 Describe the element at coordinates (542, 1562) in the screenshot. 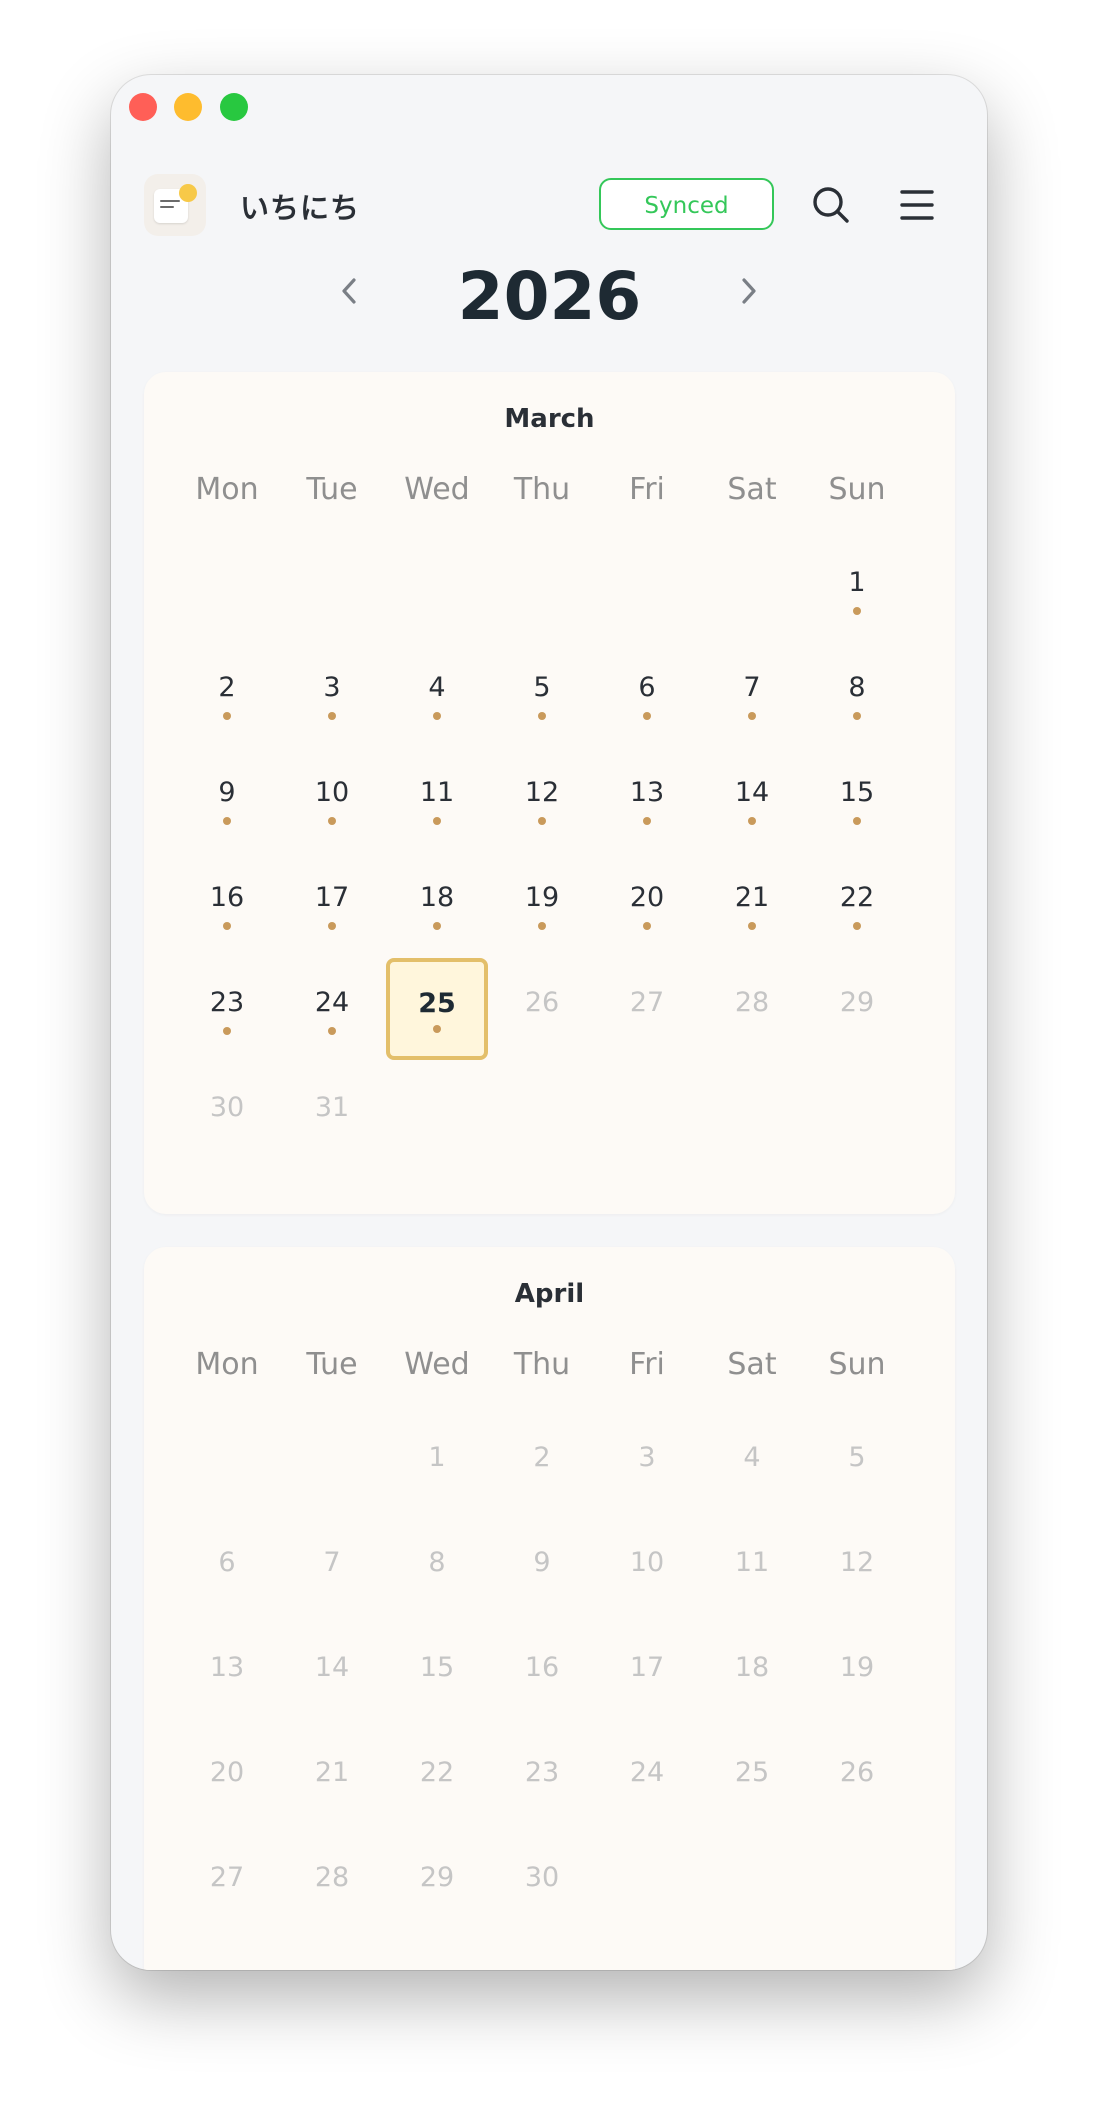

I see `day-number: 9` at that location.